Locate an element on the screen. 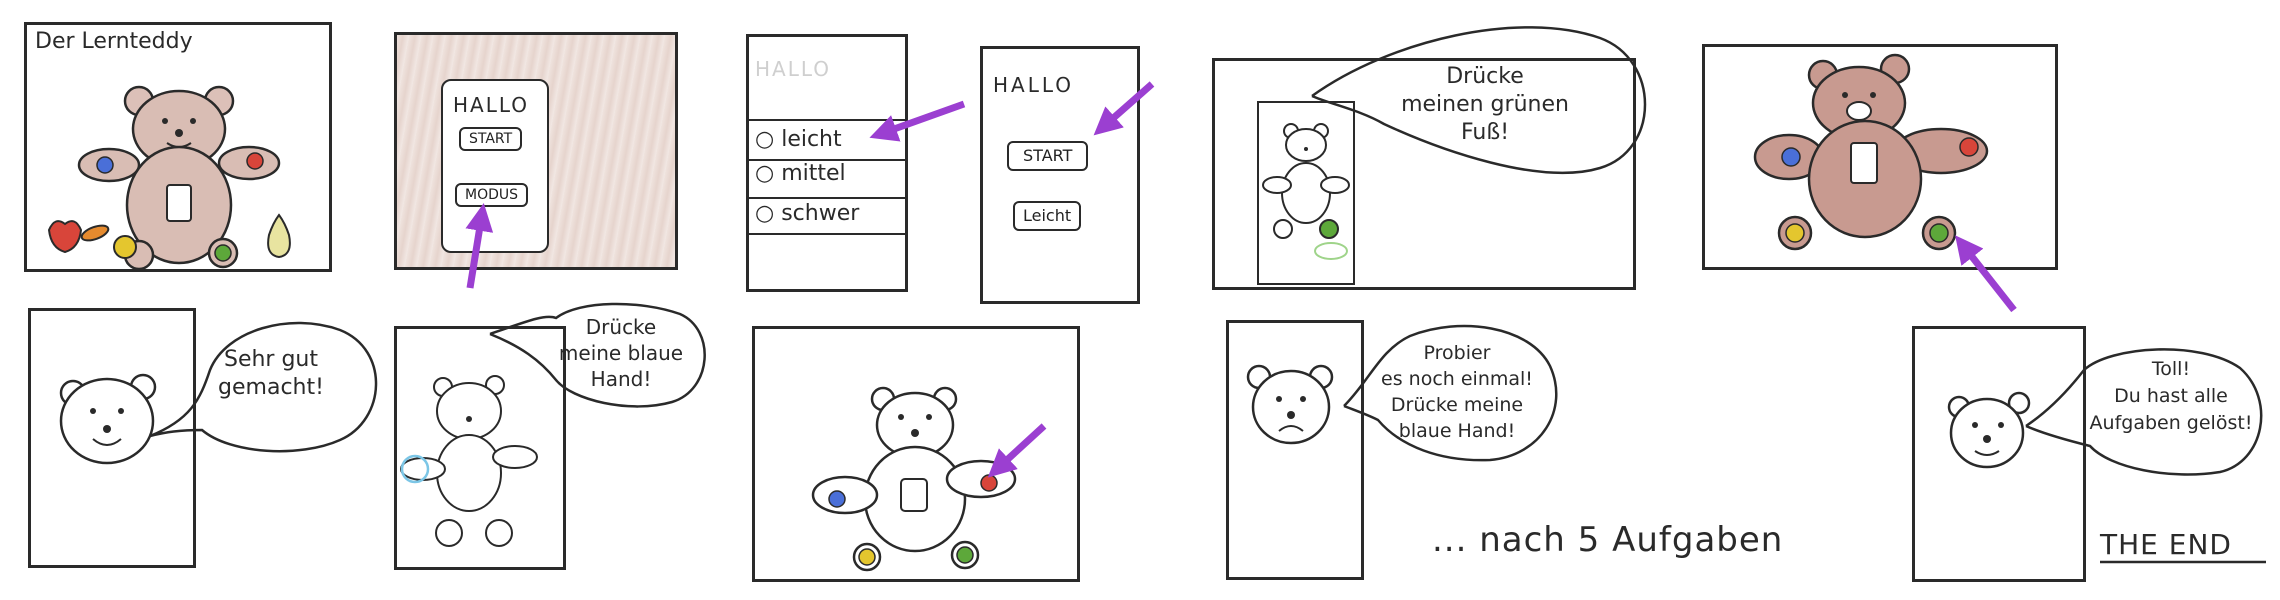 The height and width of the screenshot is (600, 2280). the-end-underline is located at coordinates (2183, 562).